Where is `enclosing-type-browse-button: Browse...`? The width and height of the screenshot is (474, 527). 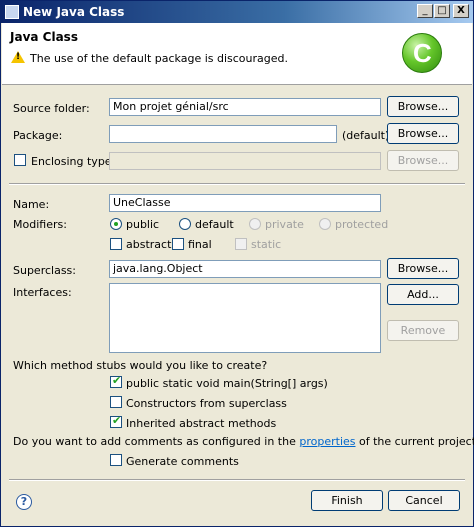 enclosing-type-browse-button: Browse... is located at coordinates (423, 160).